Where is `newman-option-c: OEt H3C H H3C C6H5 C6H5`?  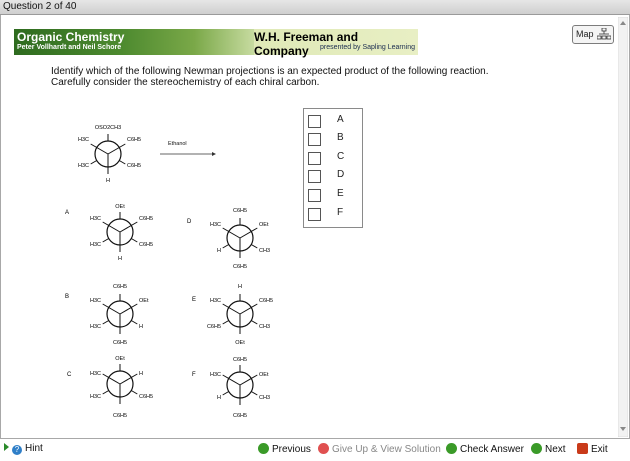
newman-option-c: OEt H3C H H3C C6H5 C6H5 is located at coordinates (121, 387).